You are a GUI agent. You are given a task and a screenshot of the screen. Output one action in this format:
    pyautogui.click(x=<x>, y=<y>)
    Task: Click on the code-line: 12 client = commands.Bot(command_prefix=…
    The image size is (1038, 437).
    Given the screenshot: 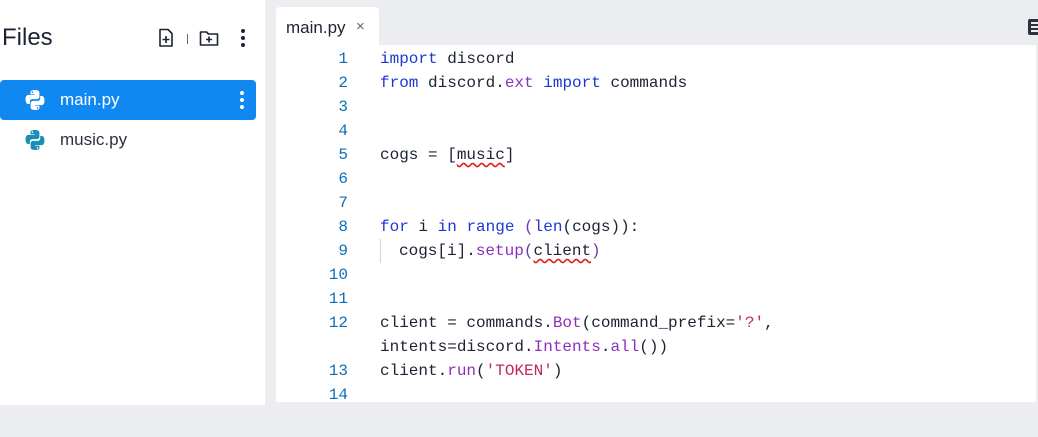 What is the action you would take?
    pyautogui.click(x=656, y=323)
    